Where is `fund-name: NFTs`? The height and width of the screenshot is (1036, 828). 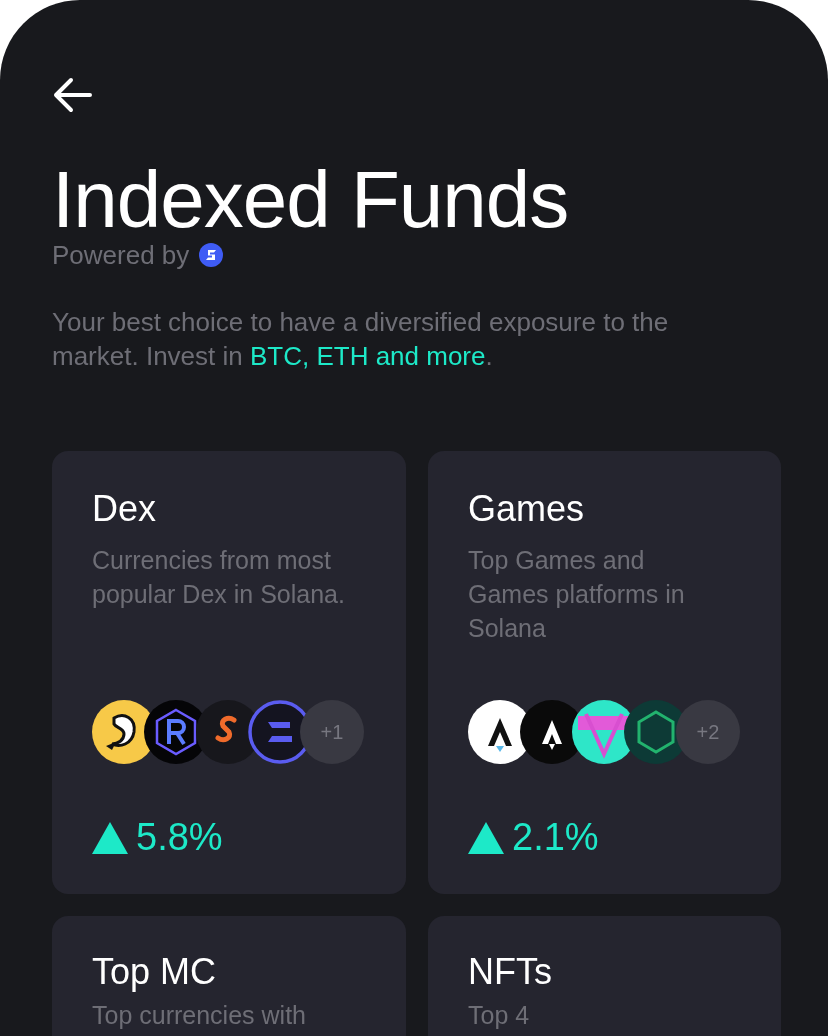 fund-name: NFTs is located at coordinates (510, 972).